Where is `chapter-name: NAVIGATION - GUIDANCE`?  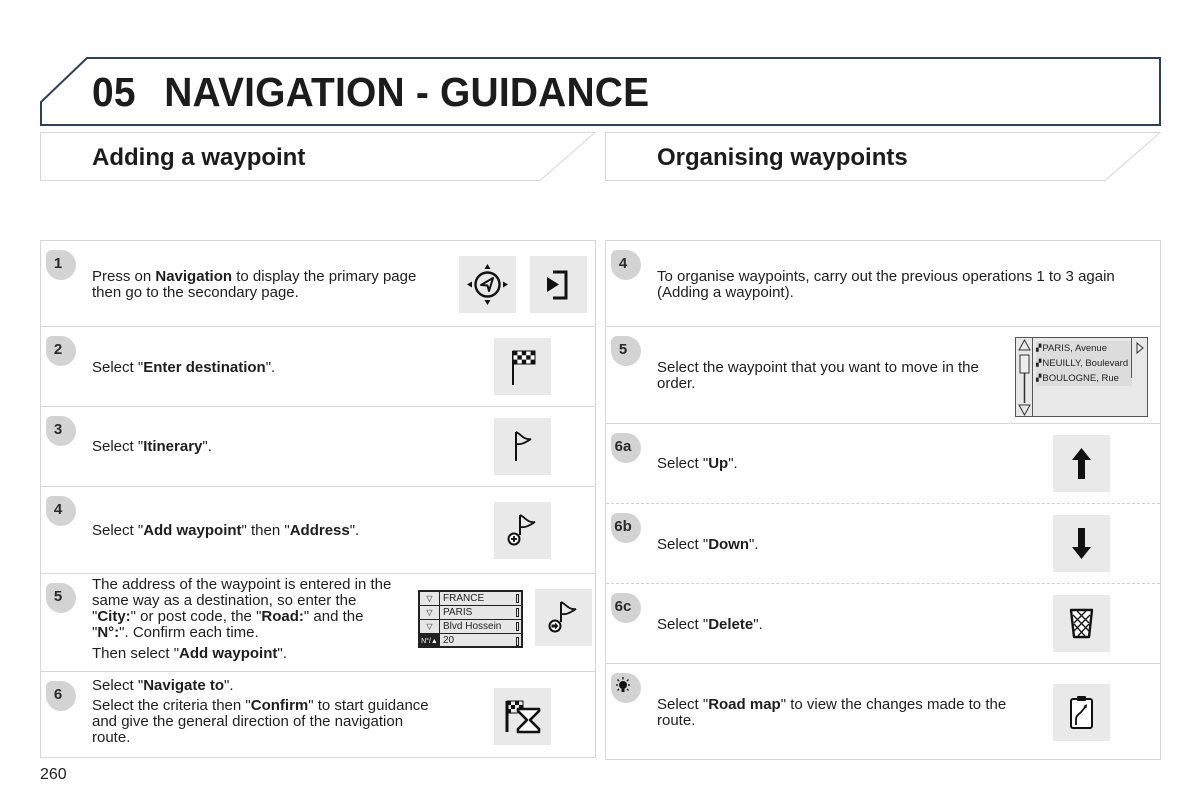 chapter-name: NAVIGATION - GUIDANCE is located at coordinates (407, 92).